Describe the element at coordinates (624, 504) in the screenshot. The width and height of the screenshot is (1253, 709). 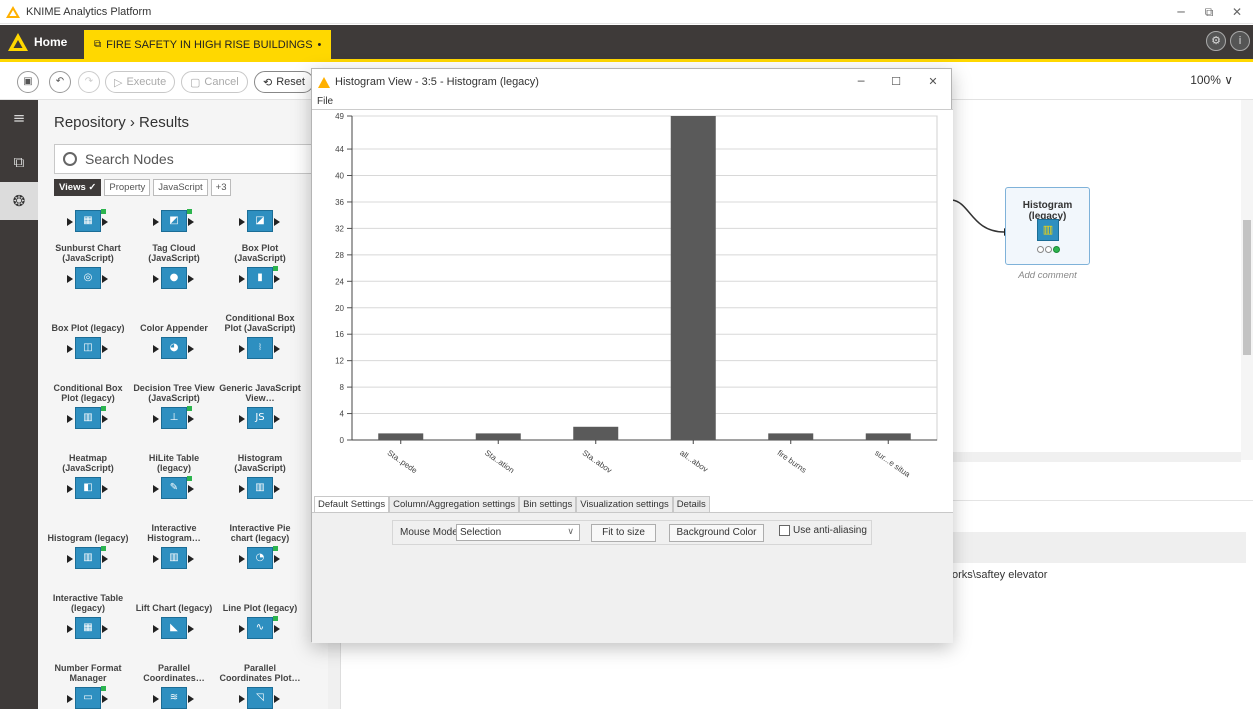
I see `tab-visualization-settings: Visualization settings` at that location.